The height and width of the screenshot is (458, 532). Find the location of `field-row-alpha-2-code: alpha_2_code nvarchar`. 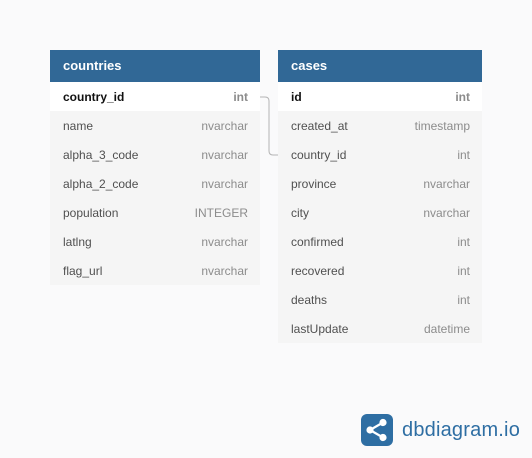

field-row-alpha-2-code: alpha_2_code nvarchar is located at coordinates (155, 183).